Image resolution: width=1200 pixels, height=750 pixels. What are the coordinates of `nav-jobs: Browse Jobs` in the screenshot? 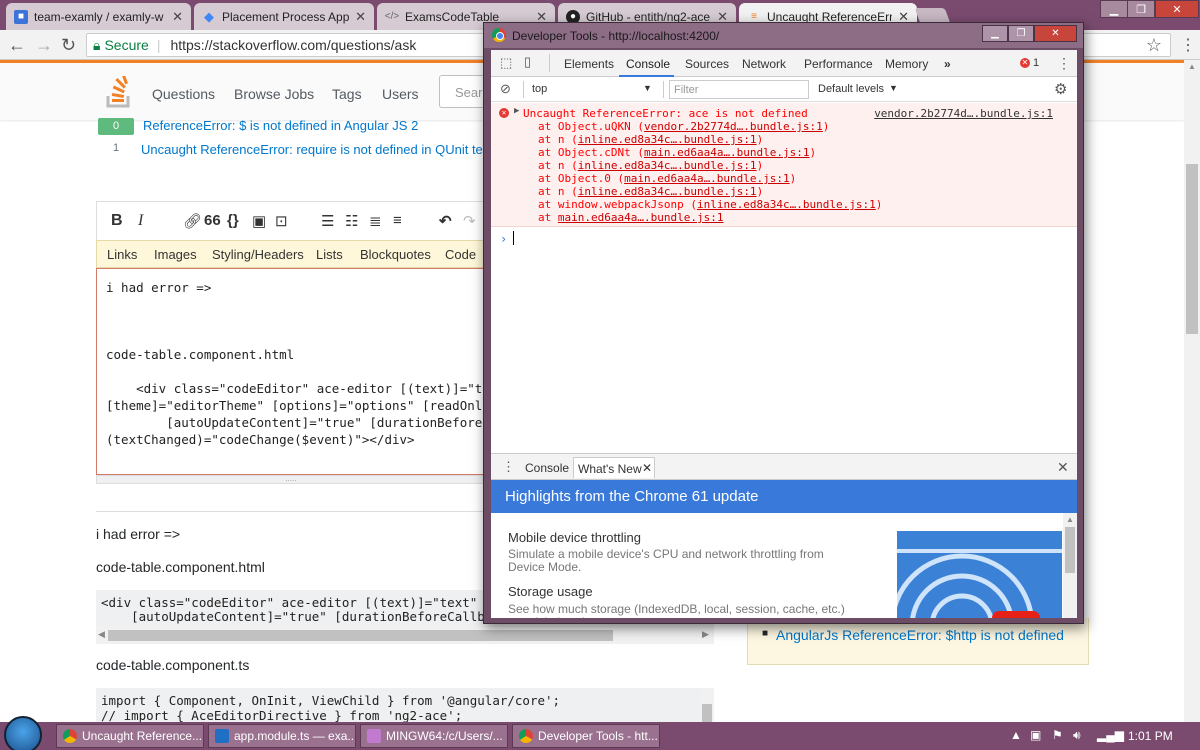 It's located at (274, 94).